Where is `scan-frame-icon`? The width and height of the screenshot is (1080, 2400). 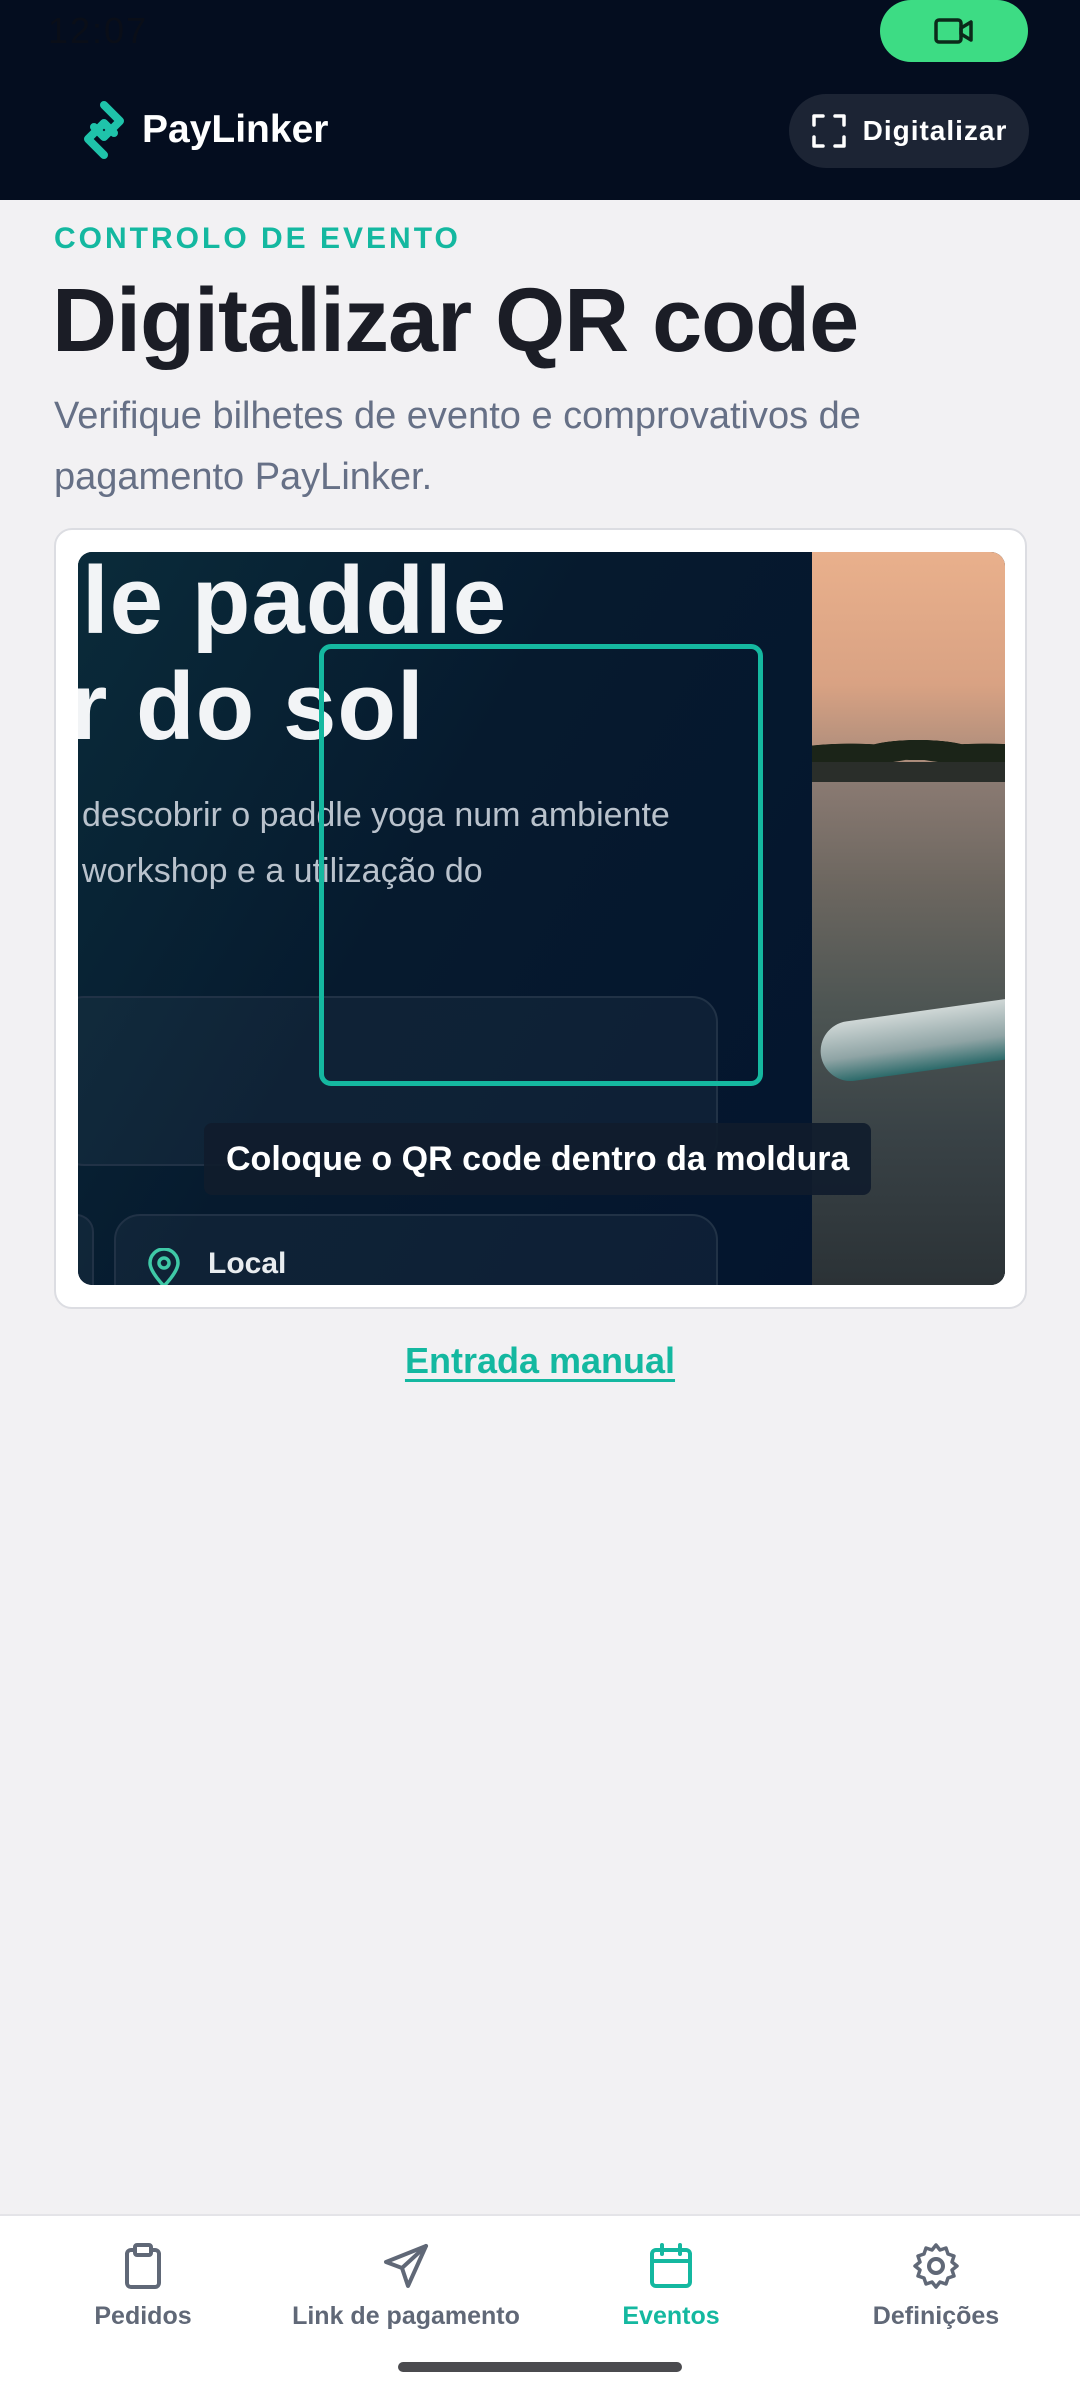 scan-frame-icon is located at coordinates (828, 131).